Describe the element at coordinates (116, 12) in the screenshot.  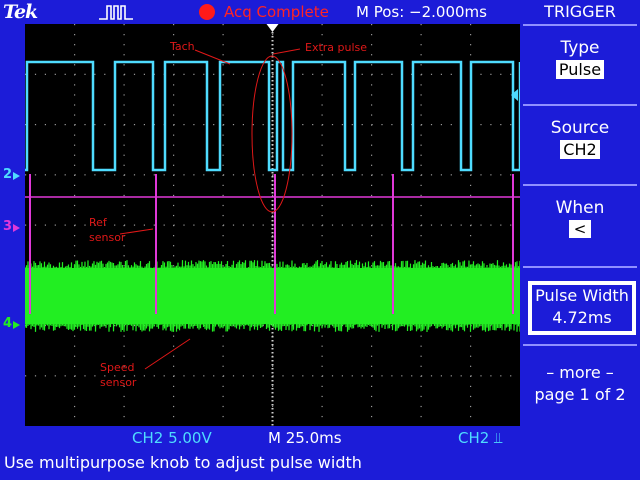
I see `pulse-trigger-icon` at that location.